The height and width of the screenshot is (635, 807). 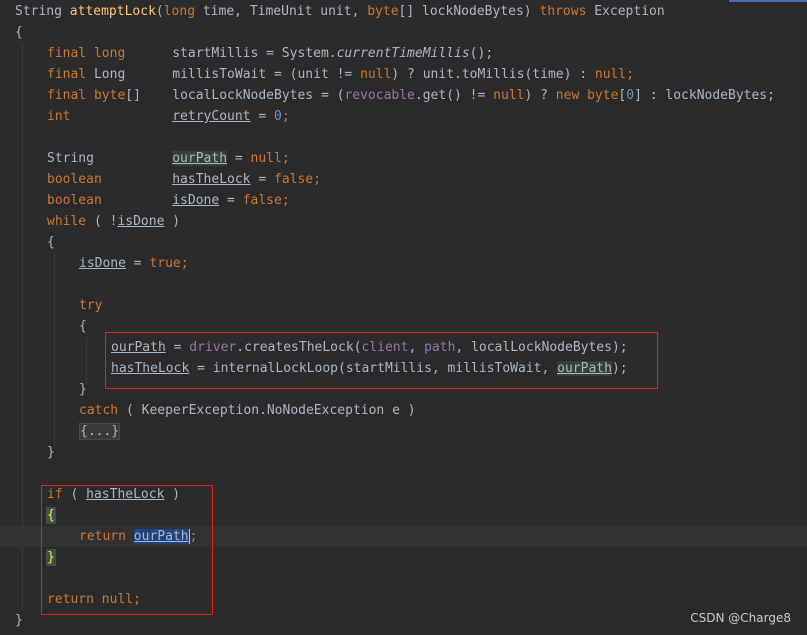 What do you see at coordinates (105, 221) in the screenshot?
I see `code-token: ( !` at bounding box center [105, 221].